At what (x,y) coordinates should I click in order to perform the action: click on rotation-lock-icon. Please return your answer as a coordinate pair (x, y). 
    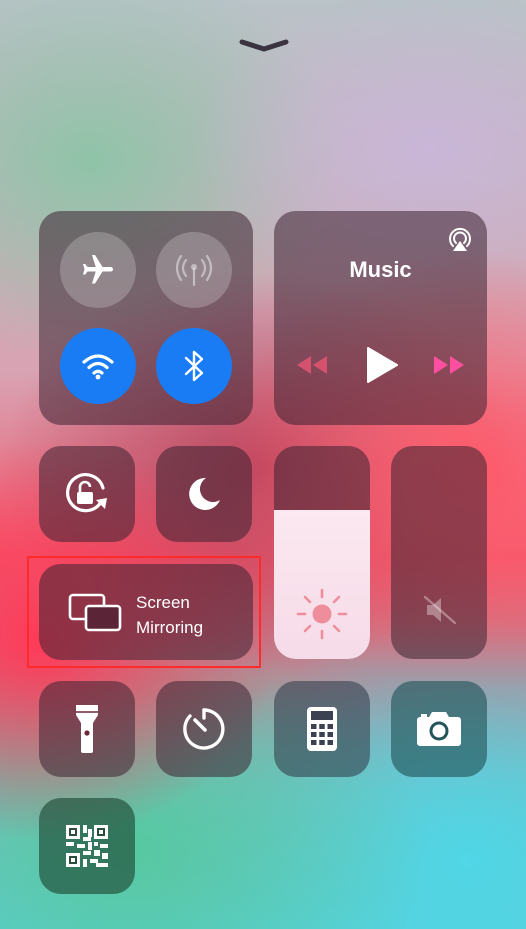
    Looking at the image, I should click on (86, 493).